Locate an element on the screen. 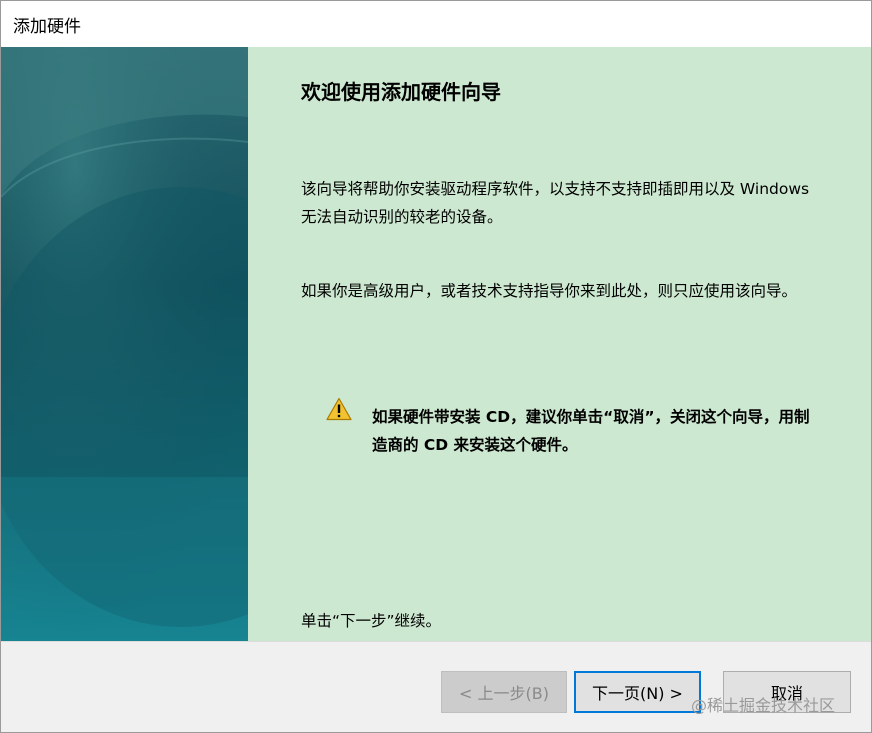 Image resolution: width=872 pixels, height=733 pixels. continue-hint: 单击“下一步”继续。 is located at coordinates (371, 621).